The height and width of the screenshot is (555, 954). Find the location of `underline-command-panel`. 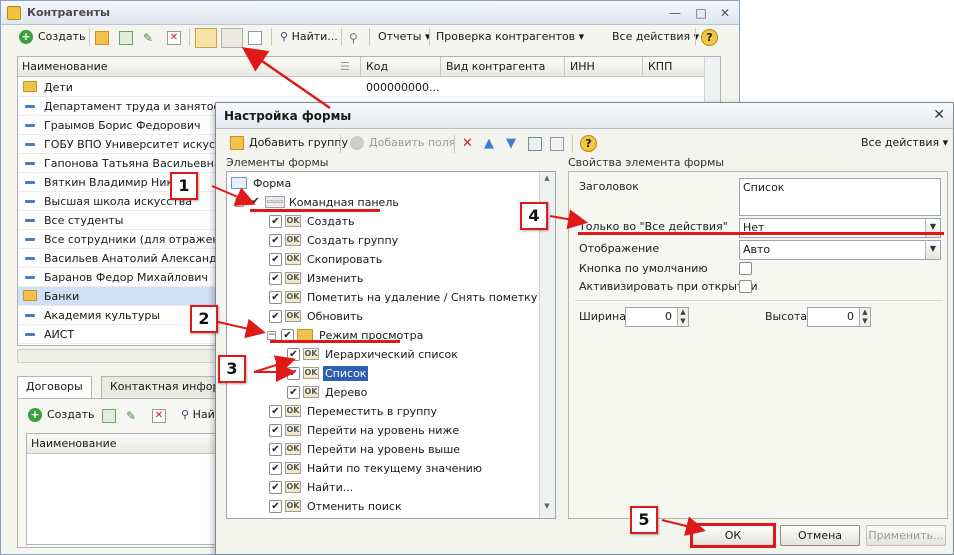

underline-command-panel is located at coordinates (315, 210).